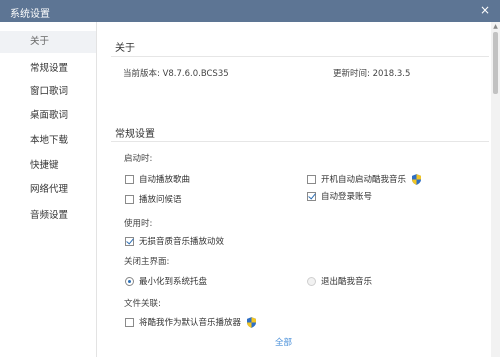 This screenshot has width=500, height=357. What do you see at coordinates (48, 141) in the screenshot?
I see `sidebar-item-local-download: 本地下载` at bounding box center [48, 141].